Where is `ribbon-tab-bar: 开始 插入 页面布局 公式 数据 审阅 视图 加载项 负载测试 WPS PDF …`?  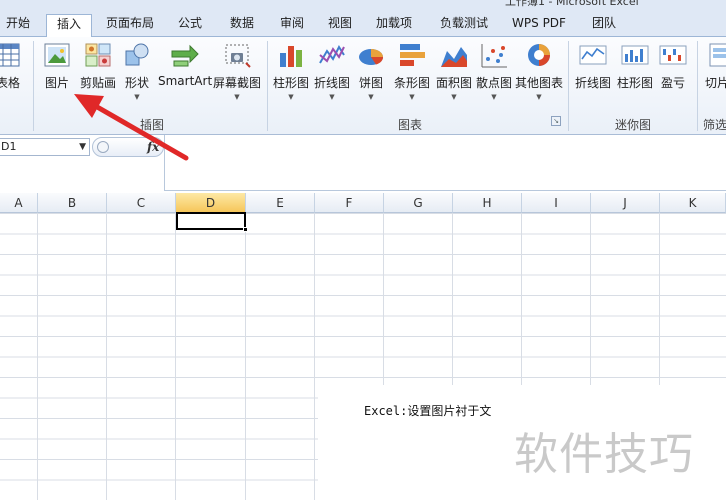 ribbon-tab-bar: 开始 插入 页面布局 公式 数据 审阅 视图 加载项 负载测试 WPS PDF … is located at coordinates (363, 24).